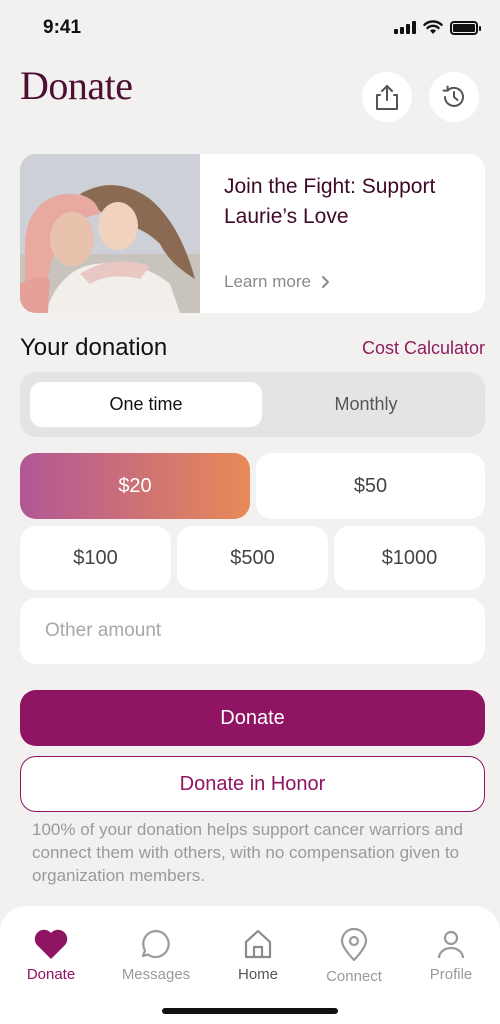  I want to click on cost-calculator-link: Cost Calculator, so click(423, 348).